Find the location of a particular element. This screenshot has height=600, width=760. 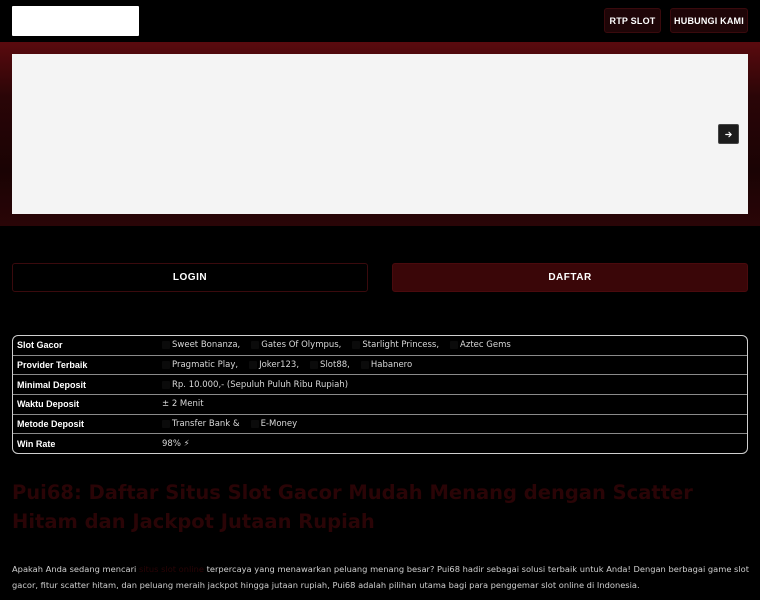

list-item: Rp. 10.000,- (Sepuluh Puluh Ribu Rupiah) is located at coordinates (255, 385).